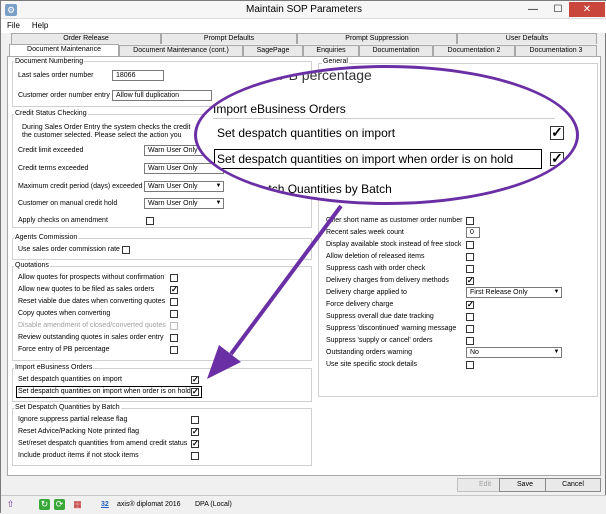 The image size is (606, 514). I want to click on product-name: axis® diplomat 2016, so click(149, 504).